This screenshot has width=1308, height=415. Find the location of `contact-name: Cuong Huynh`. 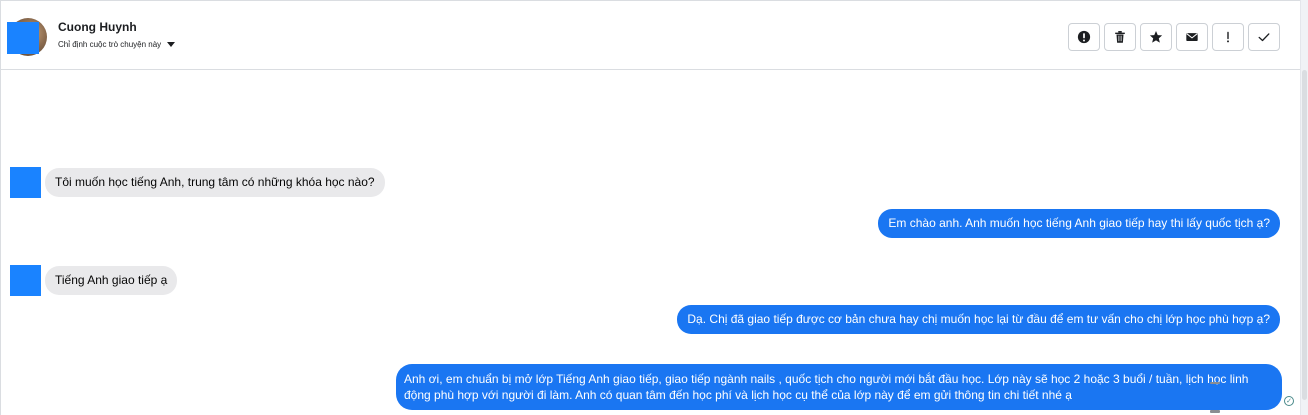

contact-name: Cuong Huynh is located at coordinates (97, 27).